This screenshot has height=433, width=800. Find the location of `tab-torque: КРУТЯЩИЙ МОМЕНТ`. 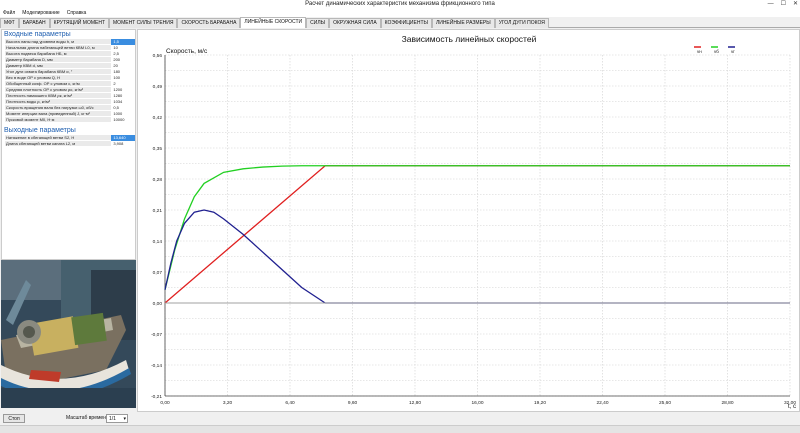

tab-torque: КРУТЯЩИЙ МОМЕНТ is located at coordinates (79, 23).